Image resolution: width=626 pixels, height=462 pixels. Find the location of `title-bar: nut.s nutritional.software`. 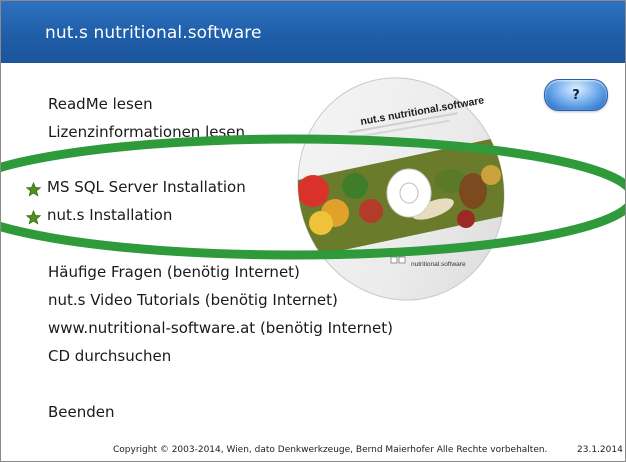

title-bar: nut.s nutritional.software is located at coordinates (313, 32).